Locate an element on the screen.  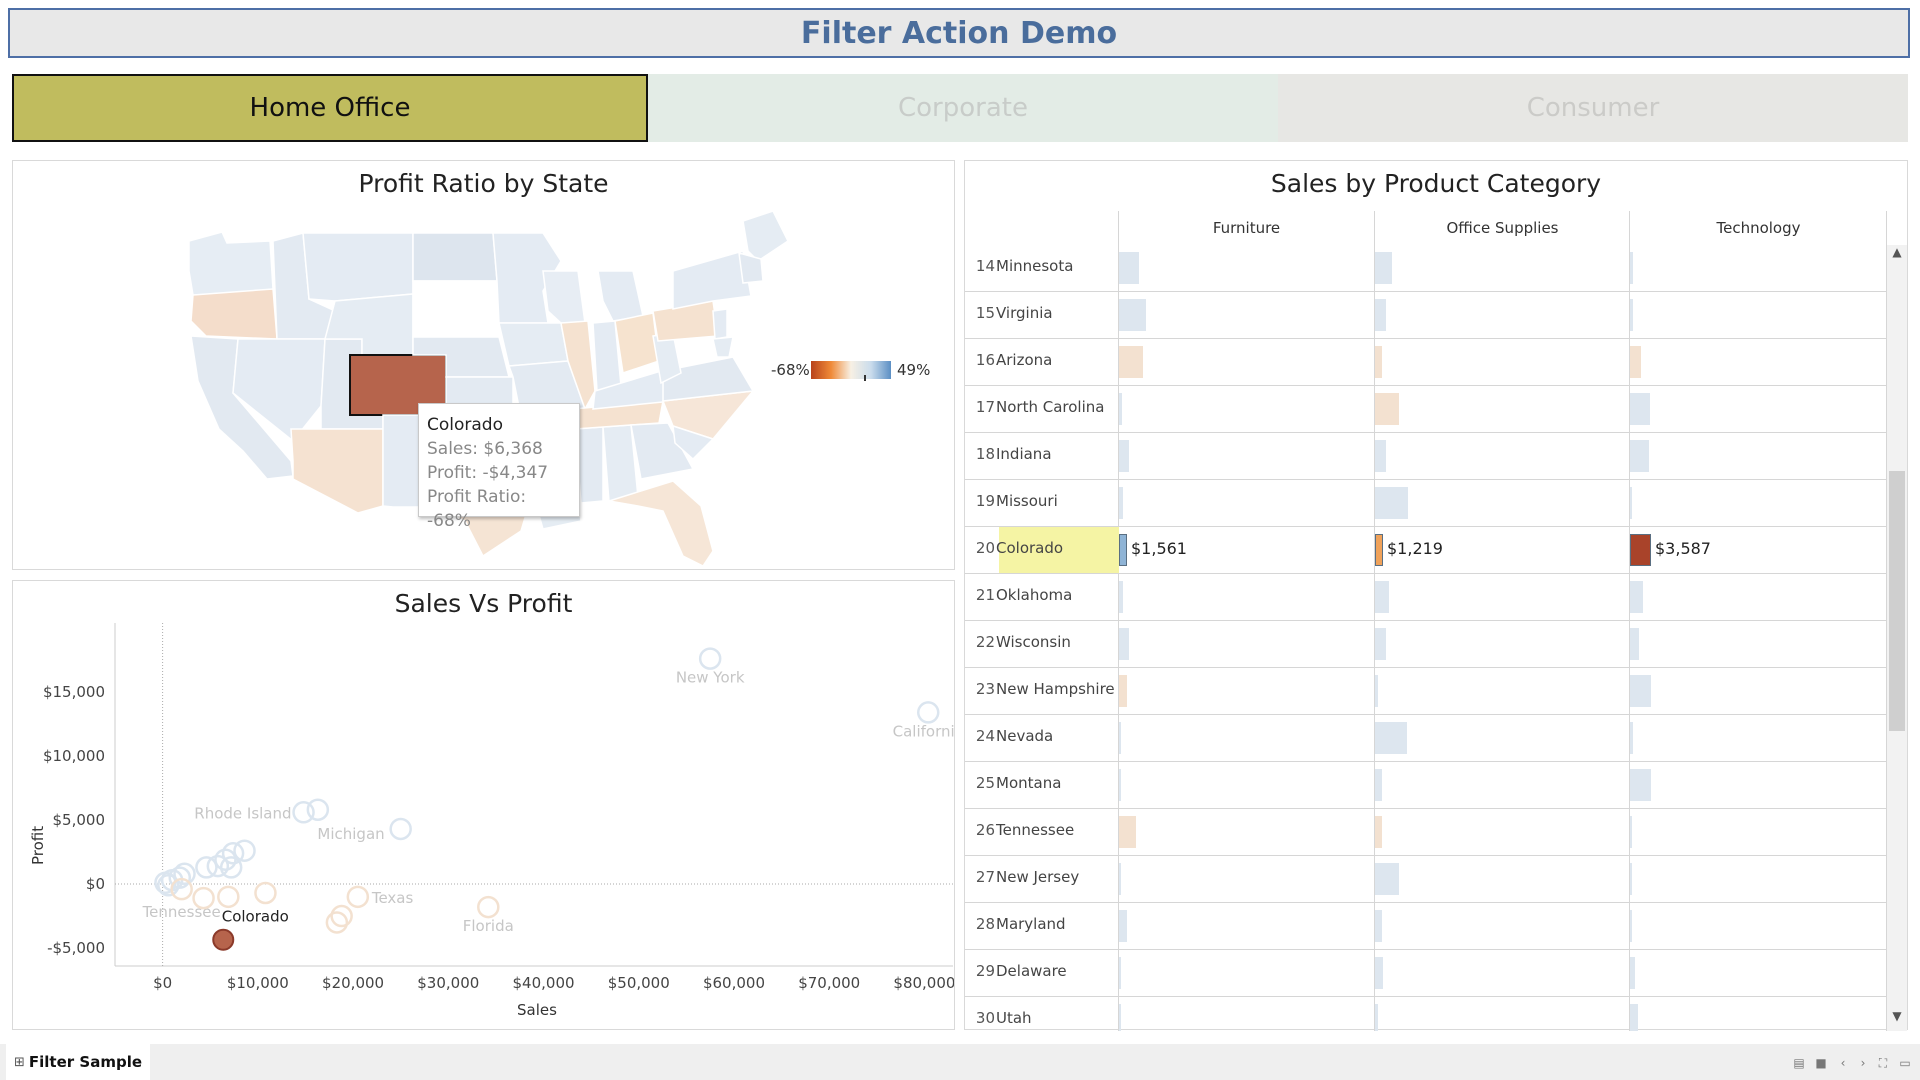
segment-button-consumer: Consumer is located at coordinates (1593, 108).